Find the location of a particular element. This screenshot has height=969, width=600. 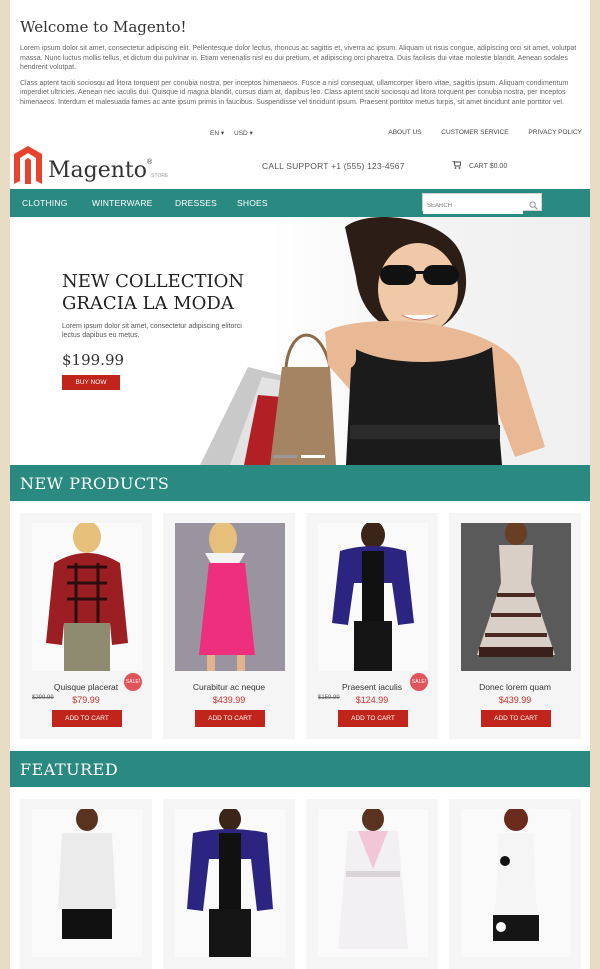

slider-dot is located at coordinates (285, 456).